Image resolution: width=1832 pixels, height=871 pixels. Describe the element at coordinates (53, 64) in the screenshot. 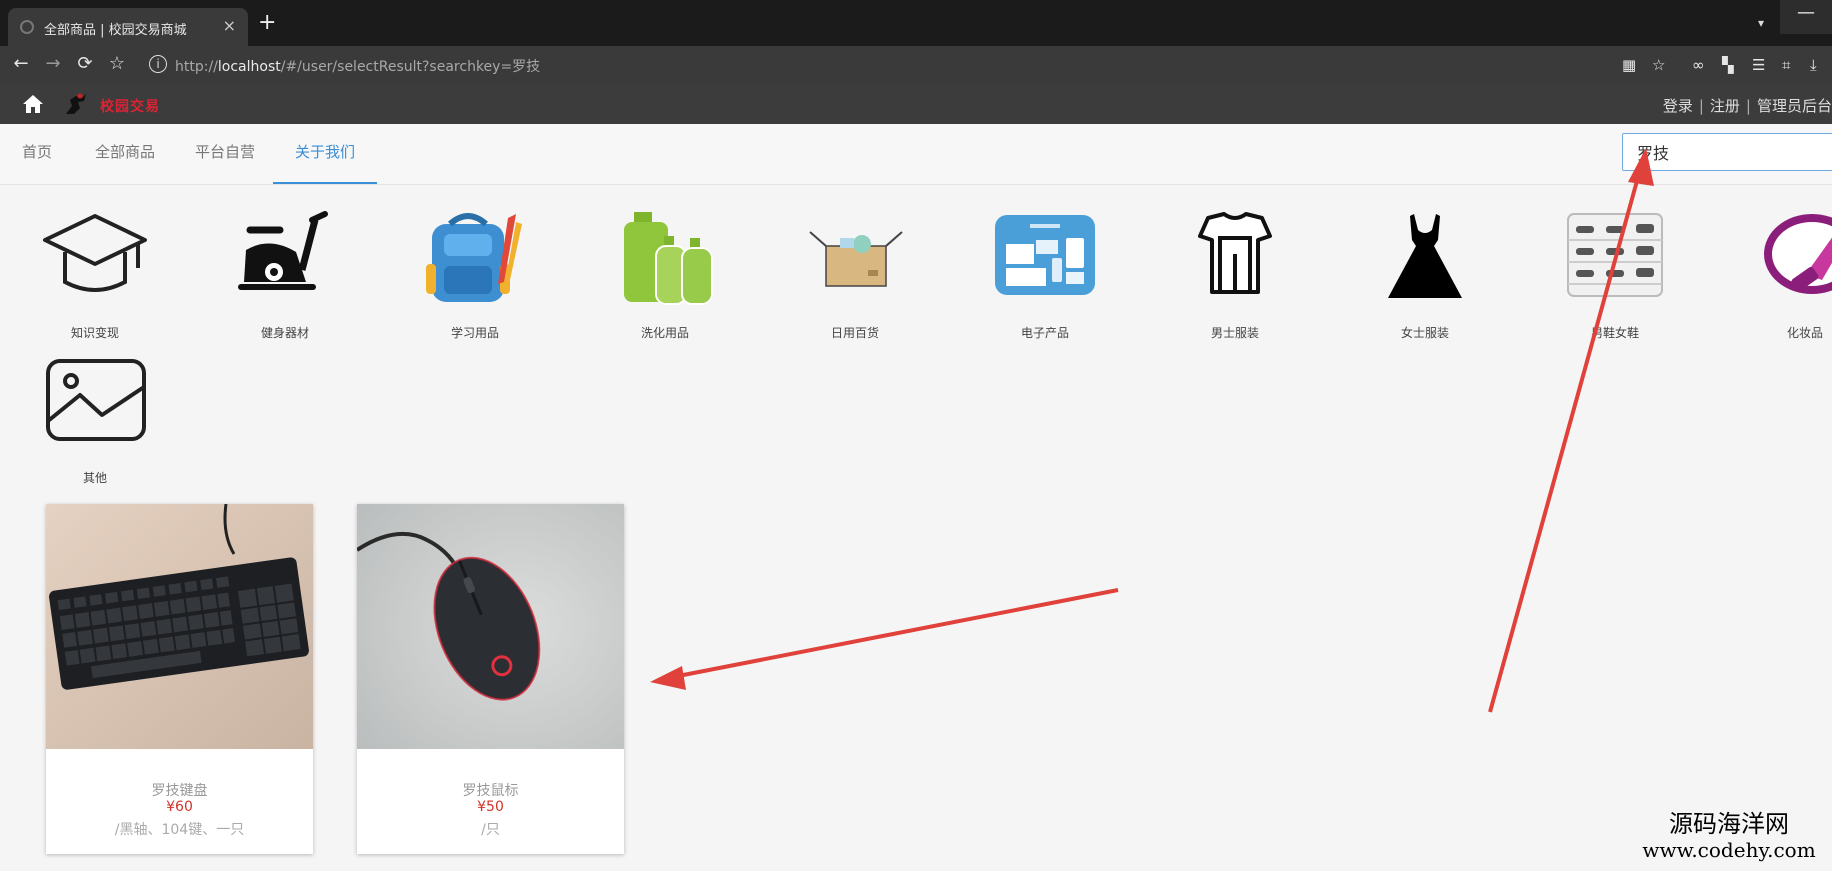

I see `forward-arrow-icon: →` at that location.